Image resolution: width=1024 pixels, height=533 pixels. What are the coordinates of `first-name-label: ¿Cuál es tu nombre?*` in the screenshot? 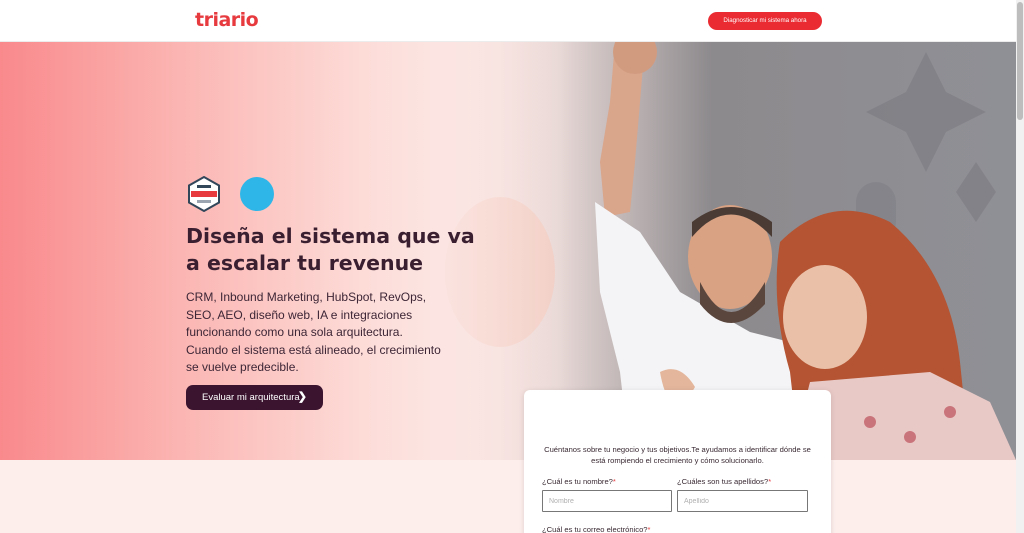 It's located at (579, 481).